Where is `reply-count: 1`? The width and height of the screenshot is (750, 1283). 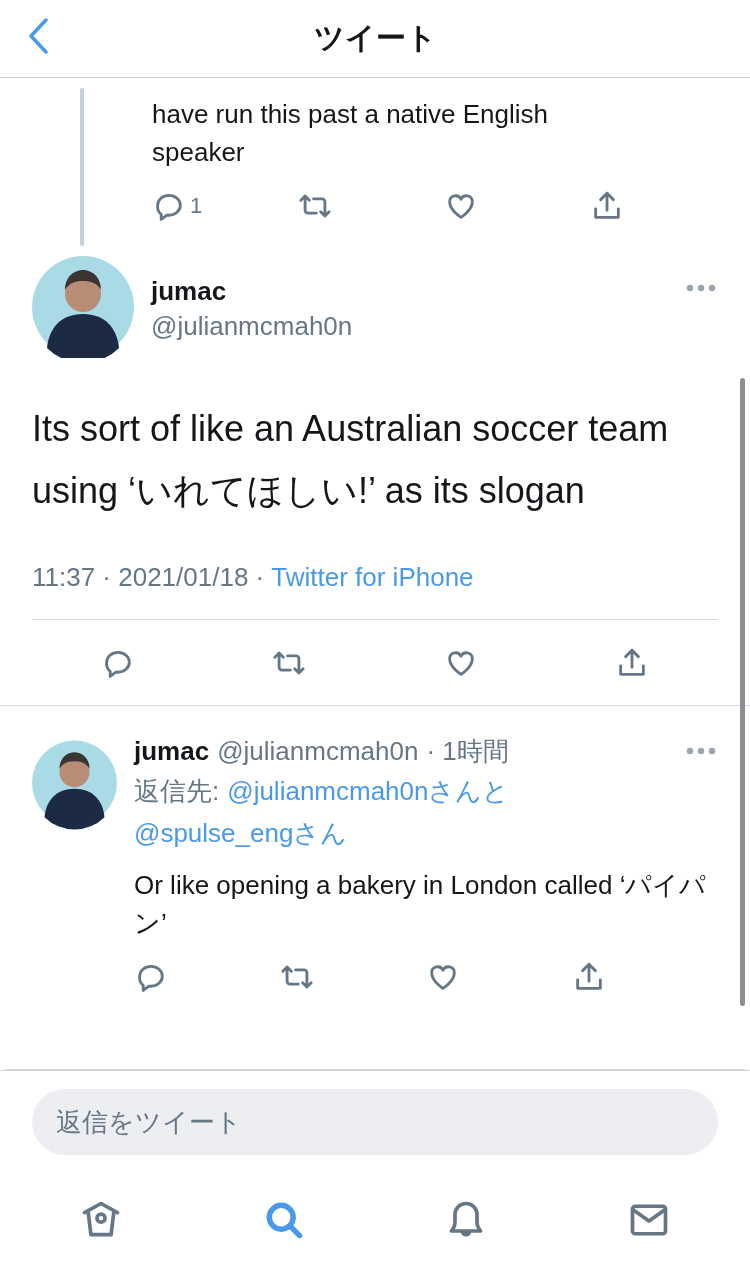
reply-count: 1 is located at coordinates (196, 206).